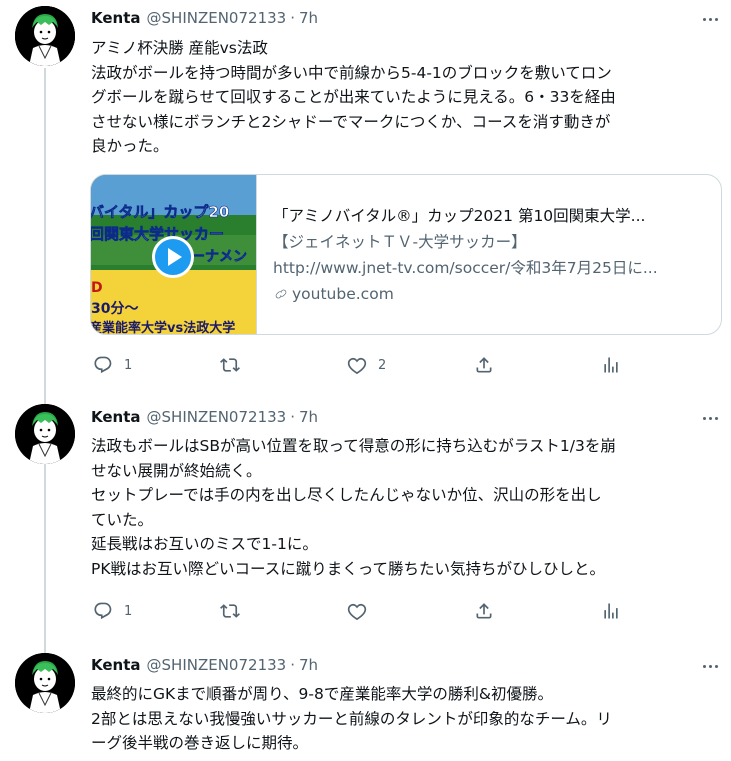  I want to click on tweet-text-line: 延長戦はお互いのミスで1-1に。, so click(204, 544).